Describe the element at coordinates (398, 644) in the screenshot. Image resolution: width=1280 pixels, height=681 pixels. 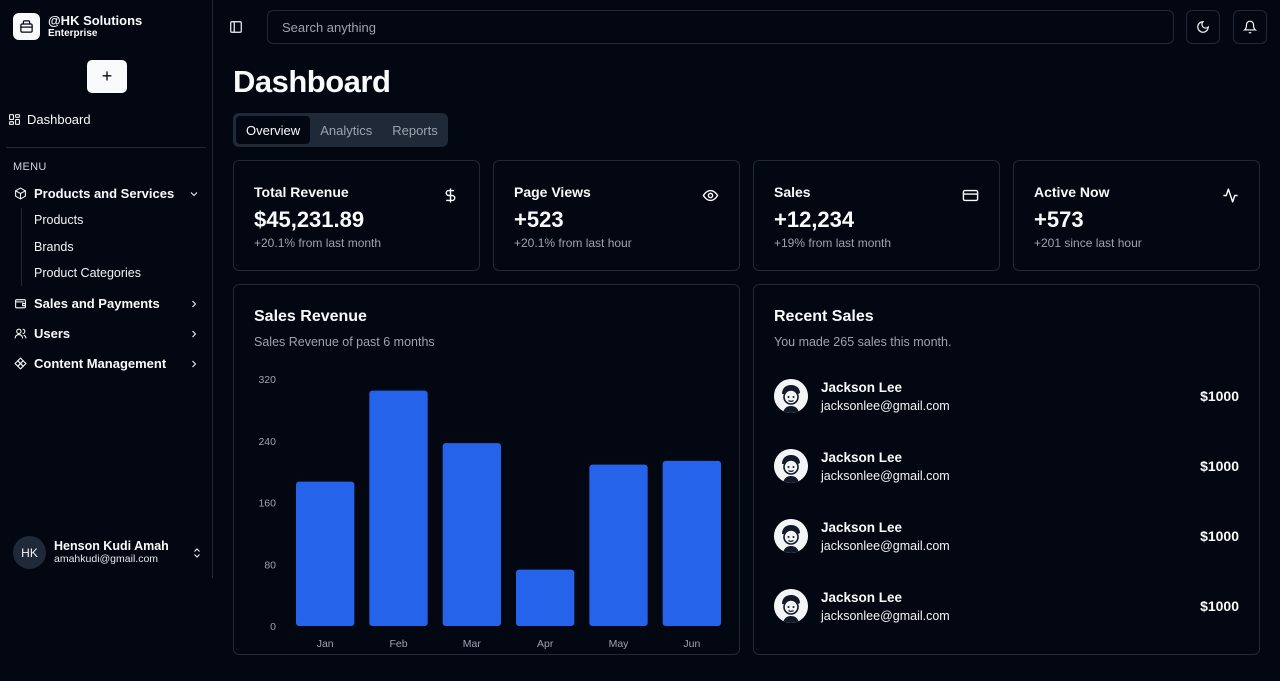
I see `x-tick-label: Feb` at that location.